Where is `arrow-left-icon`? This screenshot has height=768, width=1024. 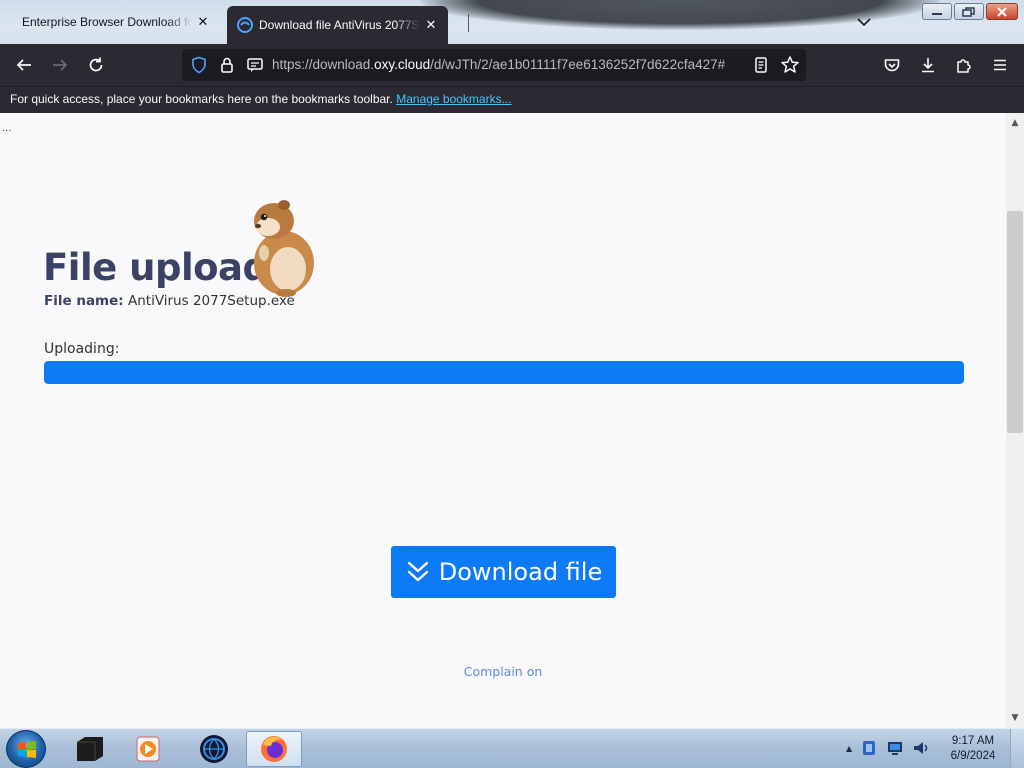 arrow-left-icon is located at coordinates (23, 65).